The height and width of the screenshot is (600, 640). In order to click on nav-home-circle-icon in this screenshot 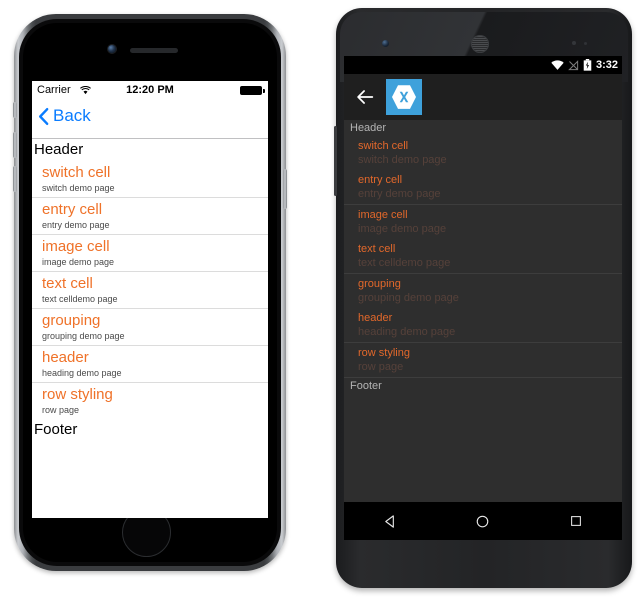, I will do `click(483, 521)`.